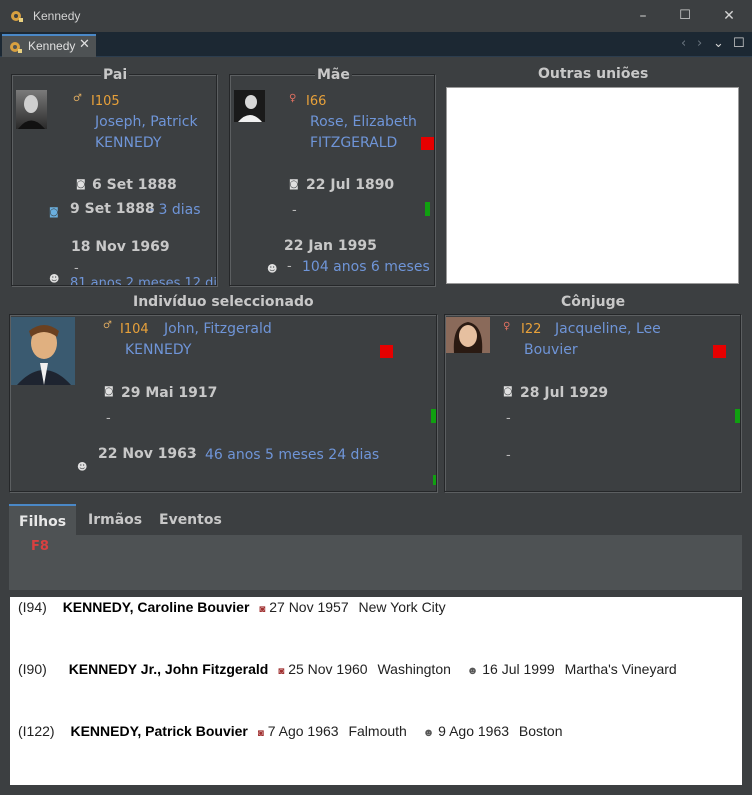 The width and height of the screenshot is (752, 795). I want to click on maximize-button: ☐, so click(685, 16).